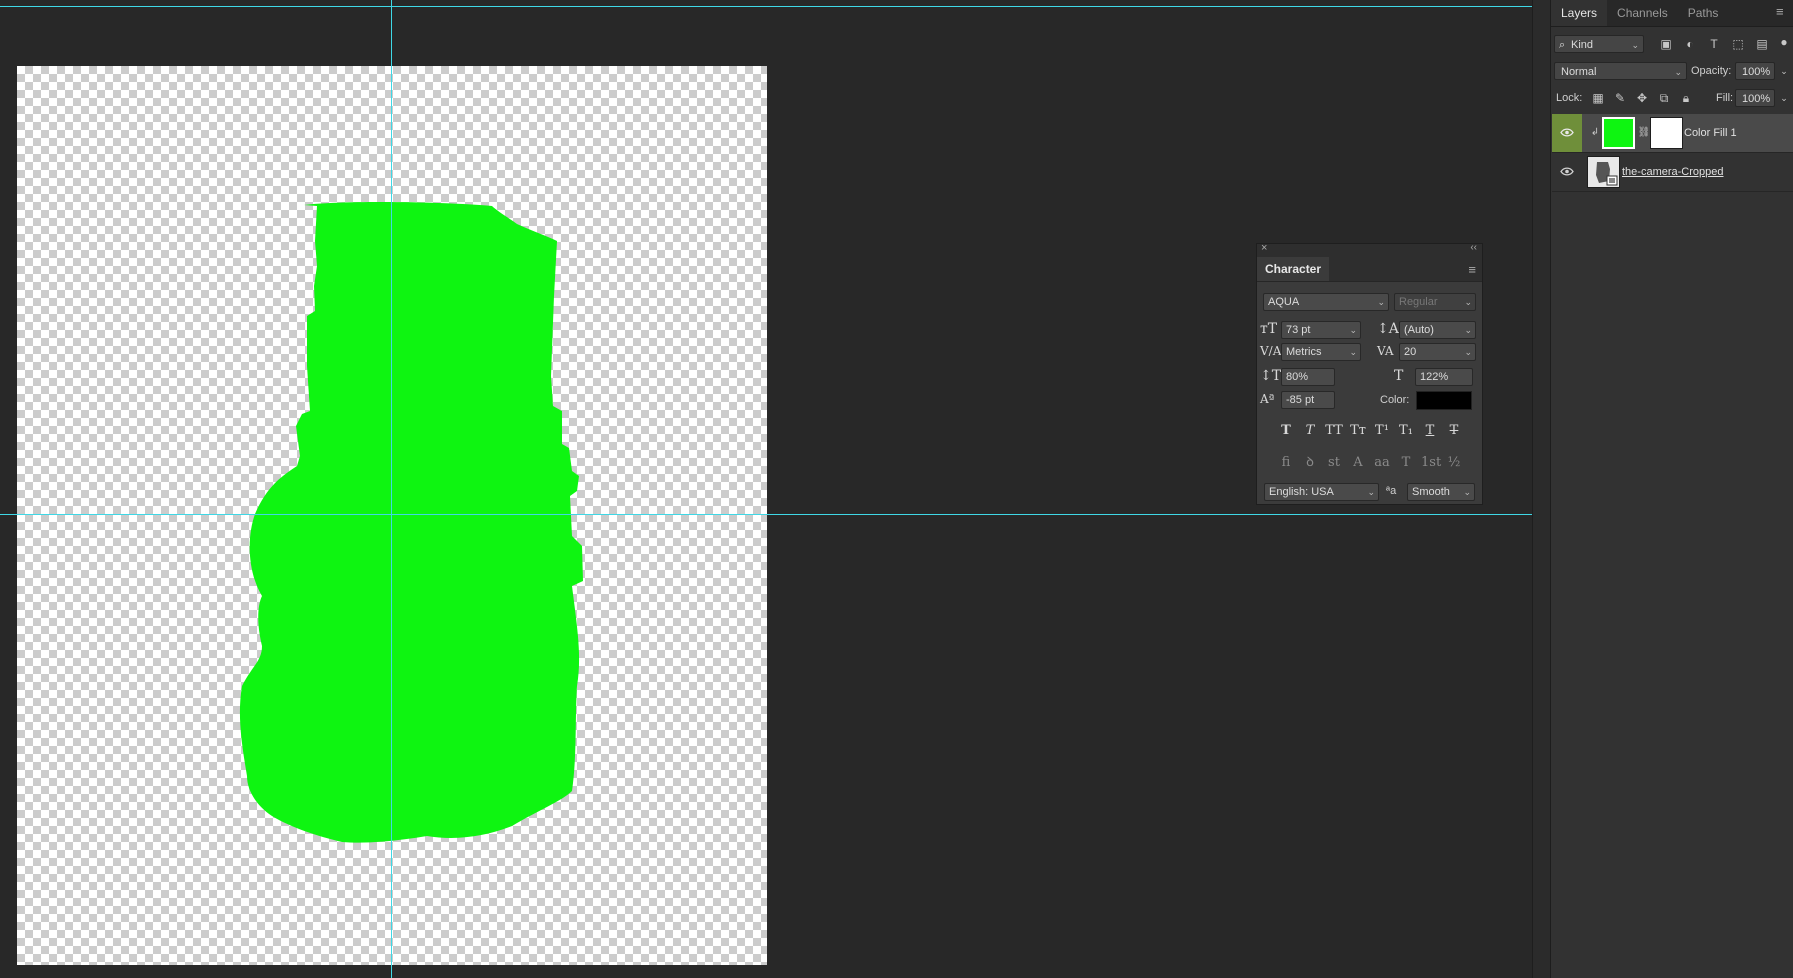 This screenshot has height=978, width=1793. What do you see at coordinates (1431, 492) in the screenshot?
I see `antialias-value: Smooth` at bounding box center [1431, 492].